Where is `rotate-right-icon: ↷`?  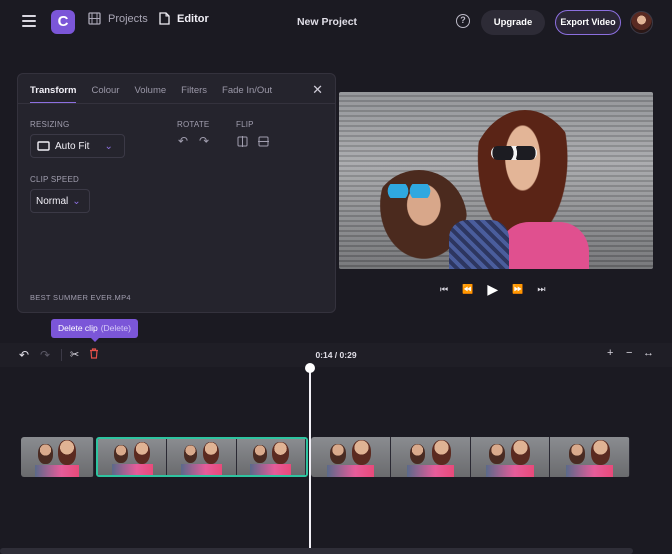 rotate-right-icon: ↷ is located at coordinates (204, 141).